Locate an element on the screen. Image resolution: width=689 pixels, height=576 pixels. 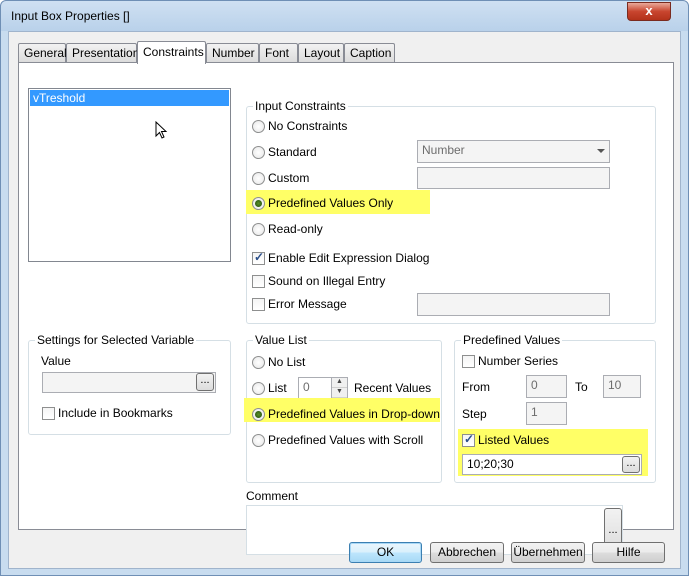
value-label: Value is located at coordinates (56, 361).